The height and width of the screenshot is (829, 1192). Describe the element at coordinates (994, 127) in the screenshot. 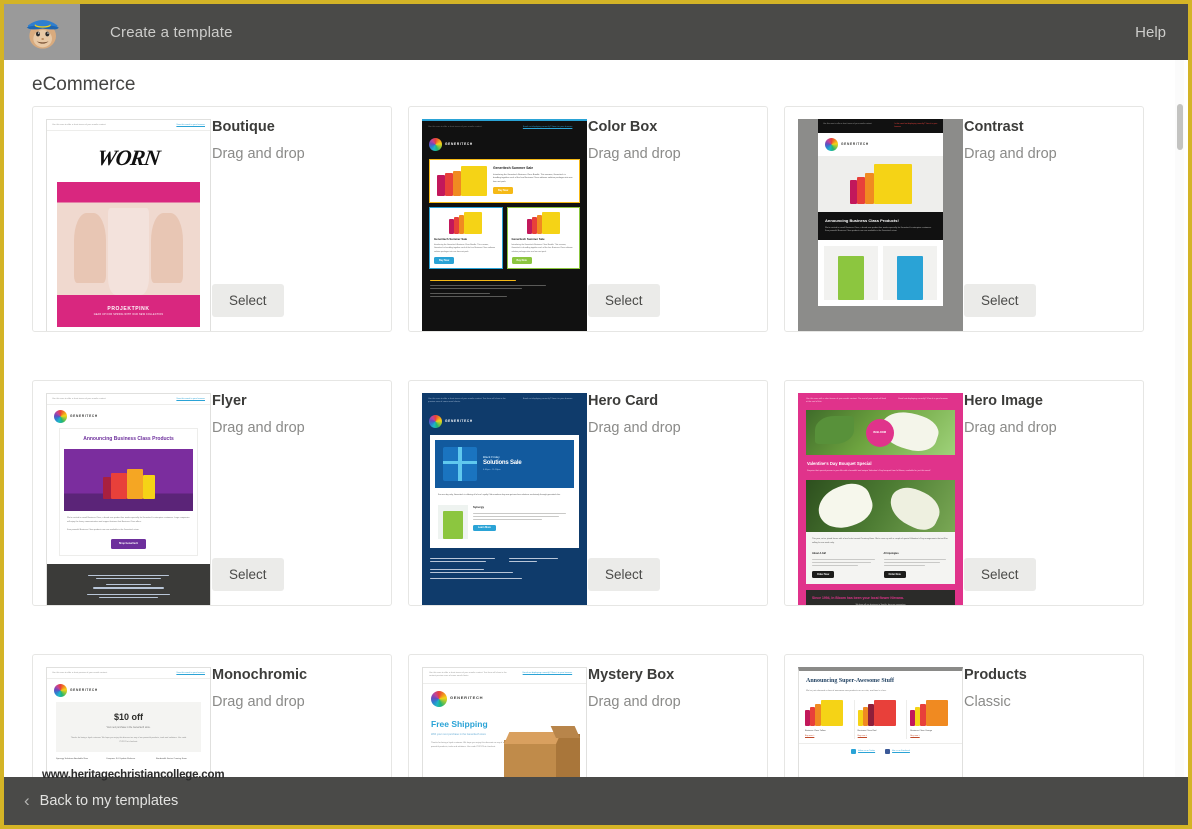

I see `template-name: Contrast` at that location.